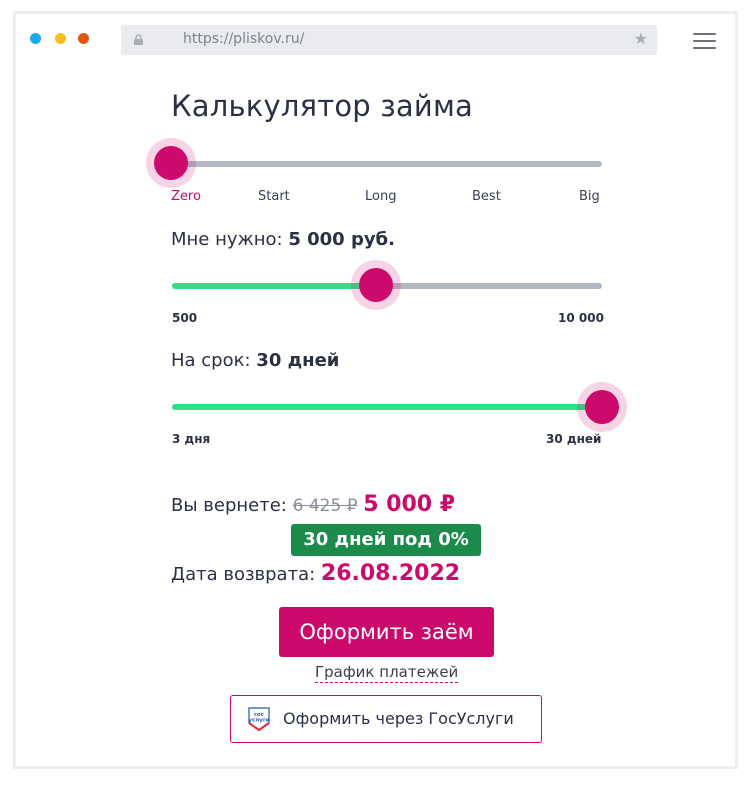 The height and width of the screenshot is (787, 751). I want to click on amount-slider-fill, so click(274, 286).